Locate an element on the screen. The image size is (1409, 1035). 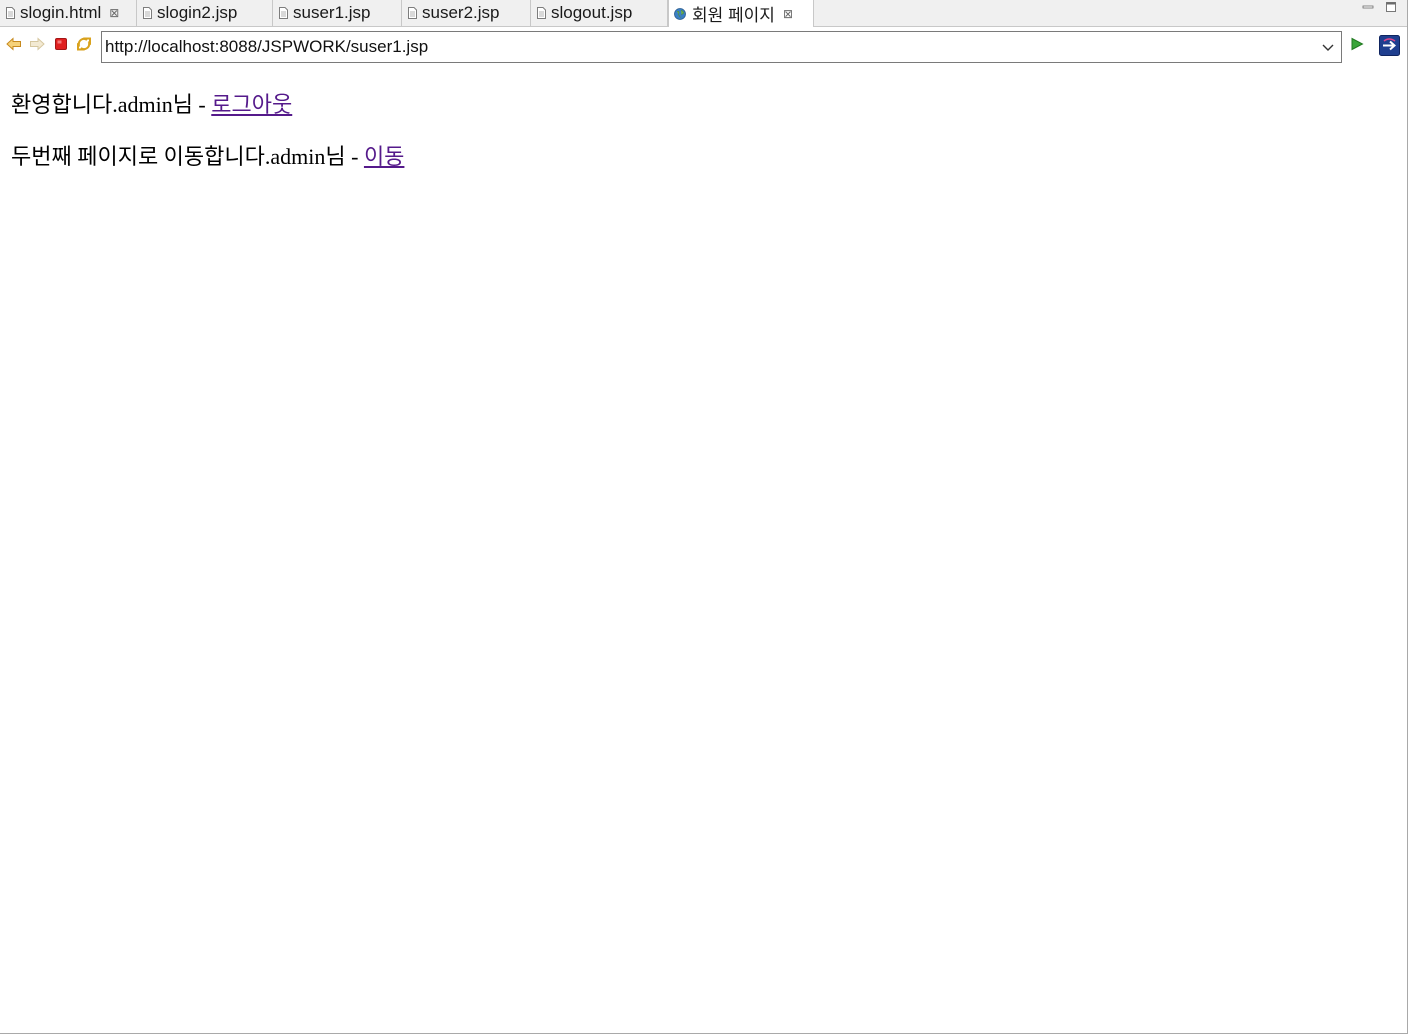
welcome-line: 환영합니다.admin님 - 로그아웃 is located at coordinates (151, 103).